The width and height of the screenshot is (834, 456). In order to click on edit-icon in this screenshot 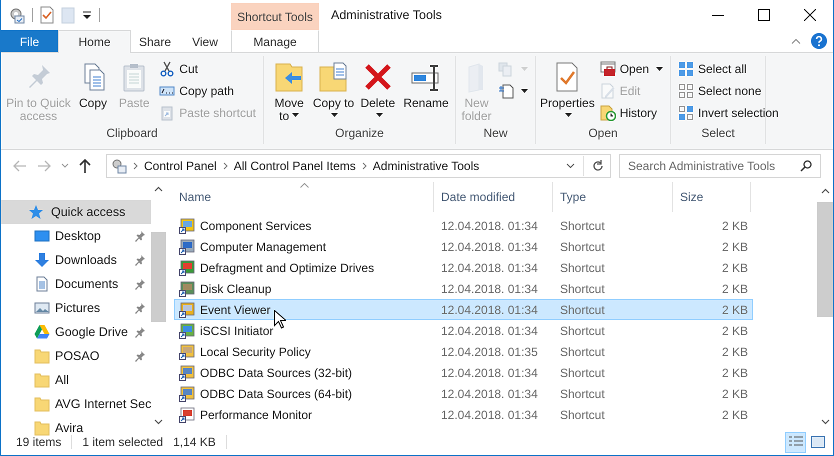, I will do `click(608, 91)`.